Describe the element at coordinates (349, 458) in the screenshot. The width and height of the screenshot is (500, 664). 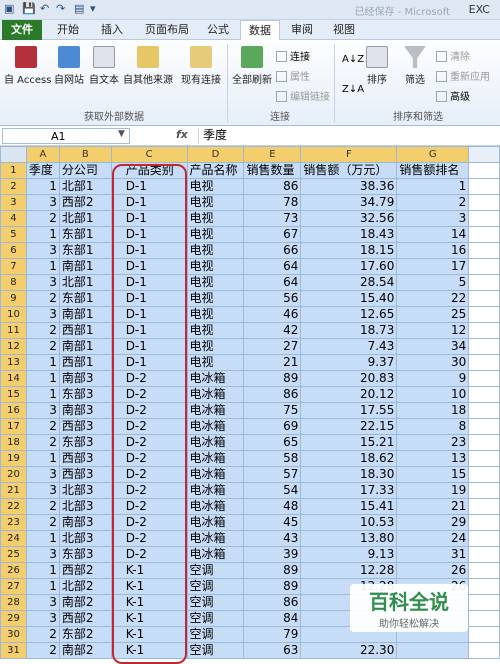
I see `cell-amt: 18.62` at that location.